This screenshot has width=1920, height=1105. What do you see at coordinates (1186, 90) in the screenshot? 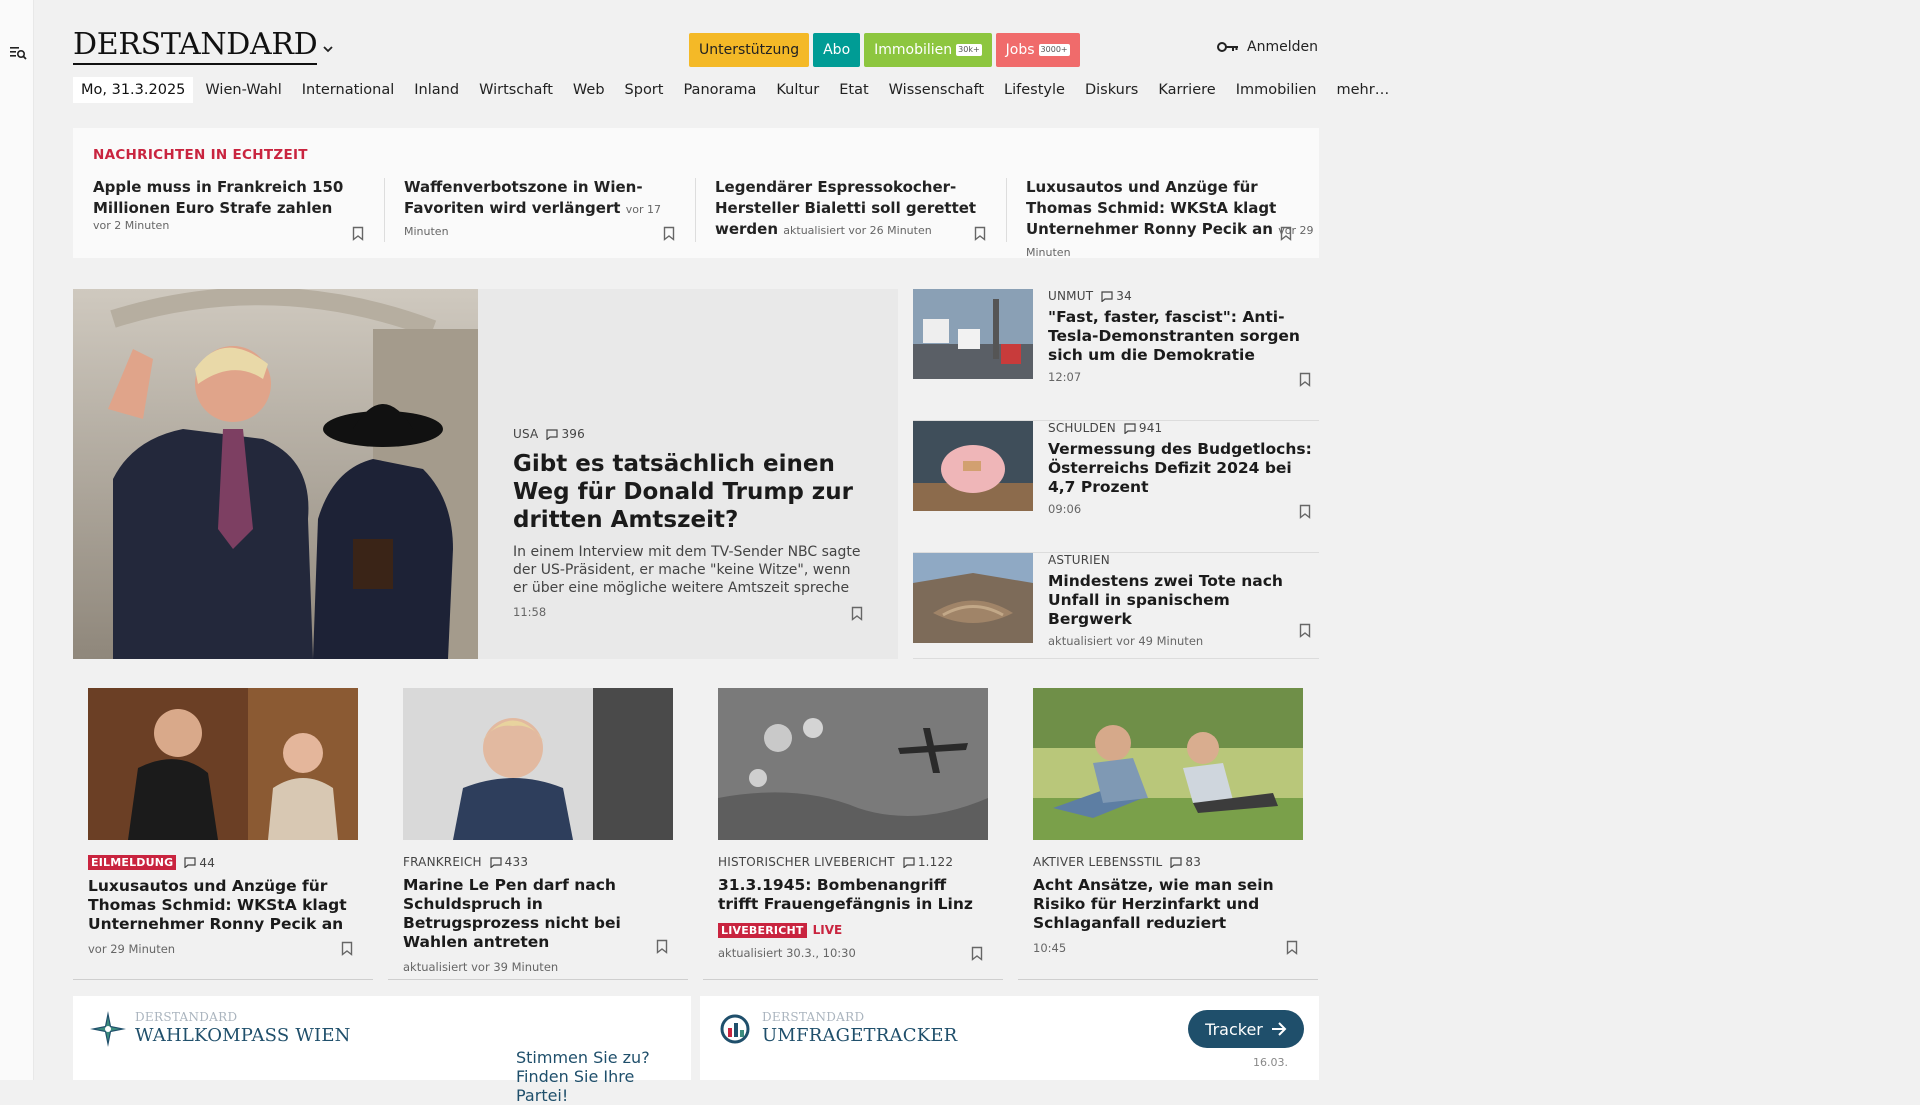
I see `nav-item-karriere: Karriere` at bounding box center [1186, 90].